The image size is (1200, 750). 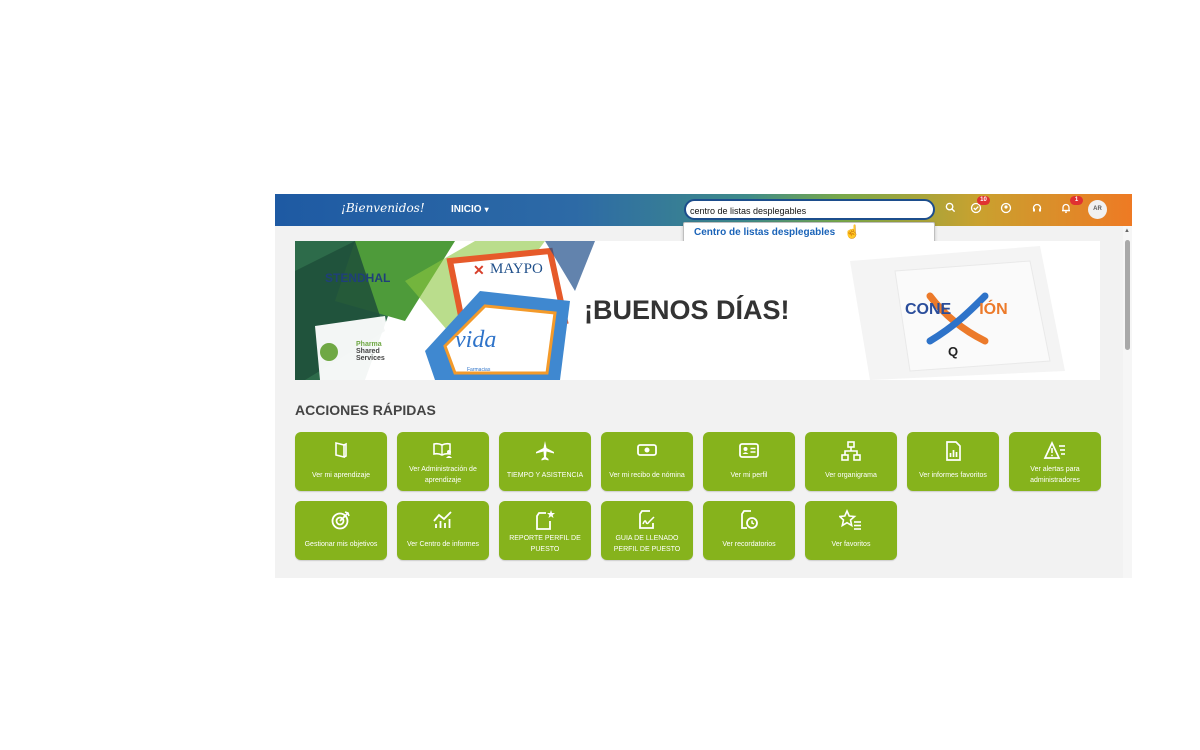 I want to click on vertical-scrollbar: ▲, so click(x=1127, y=402).